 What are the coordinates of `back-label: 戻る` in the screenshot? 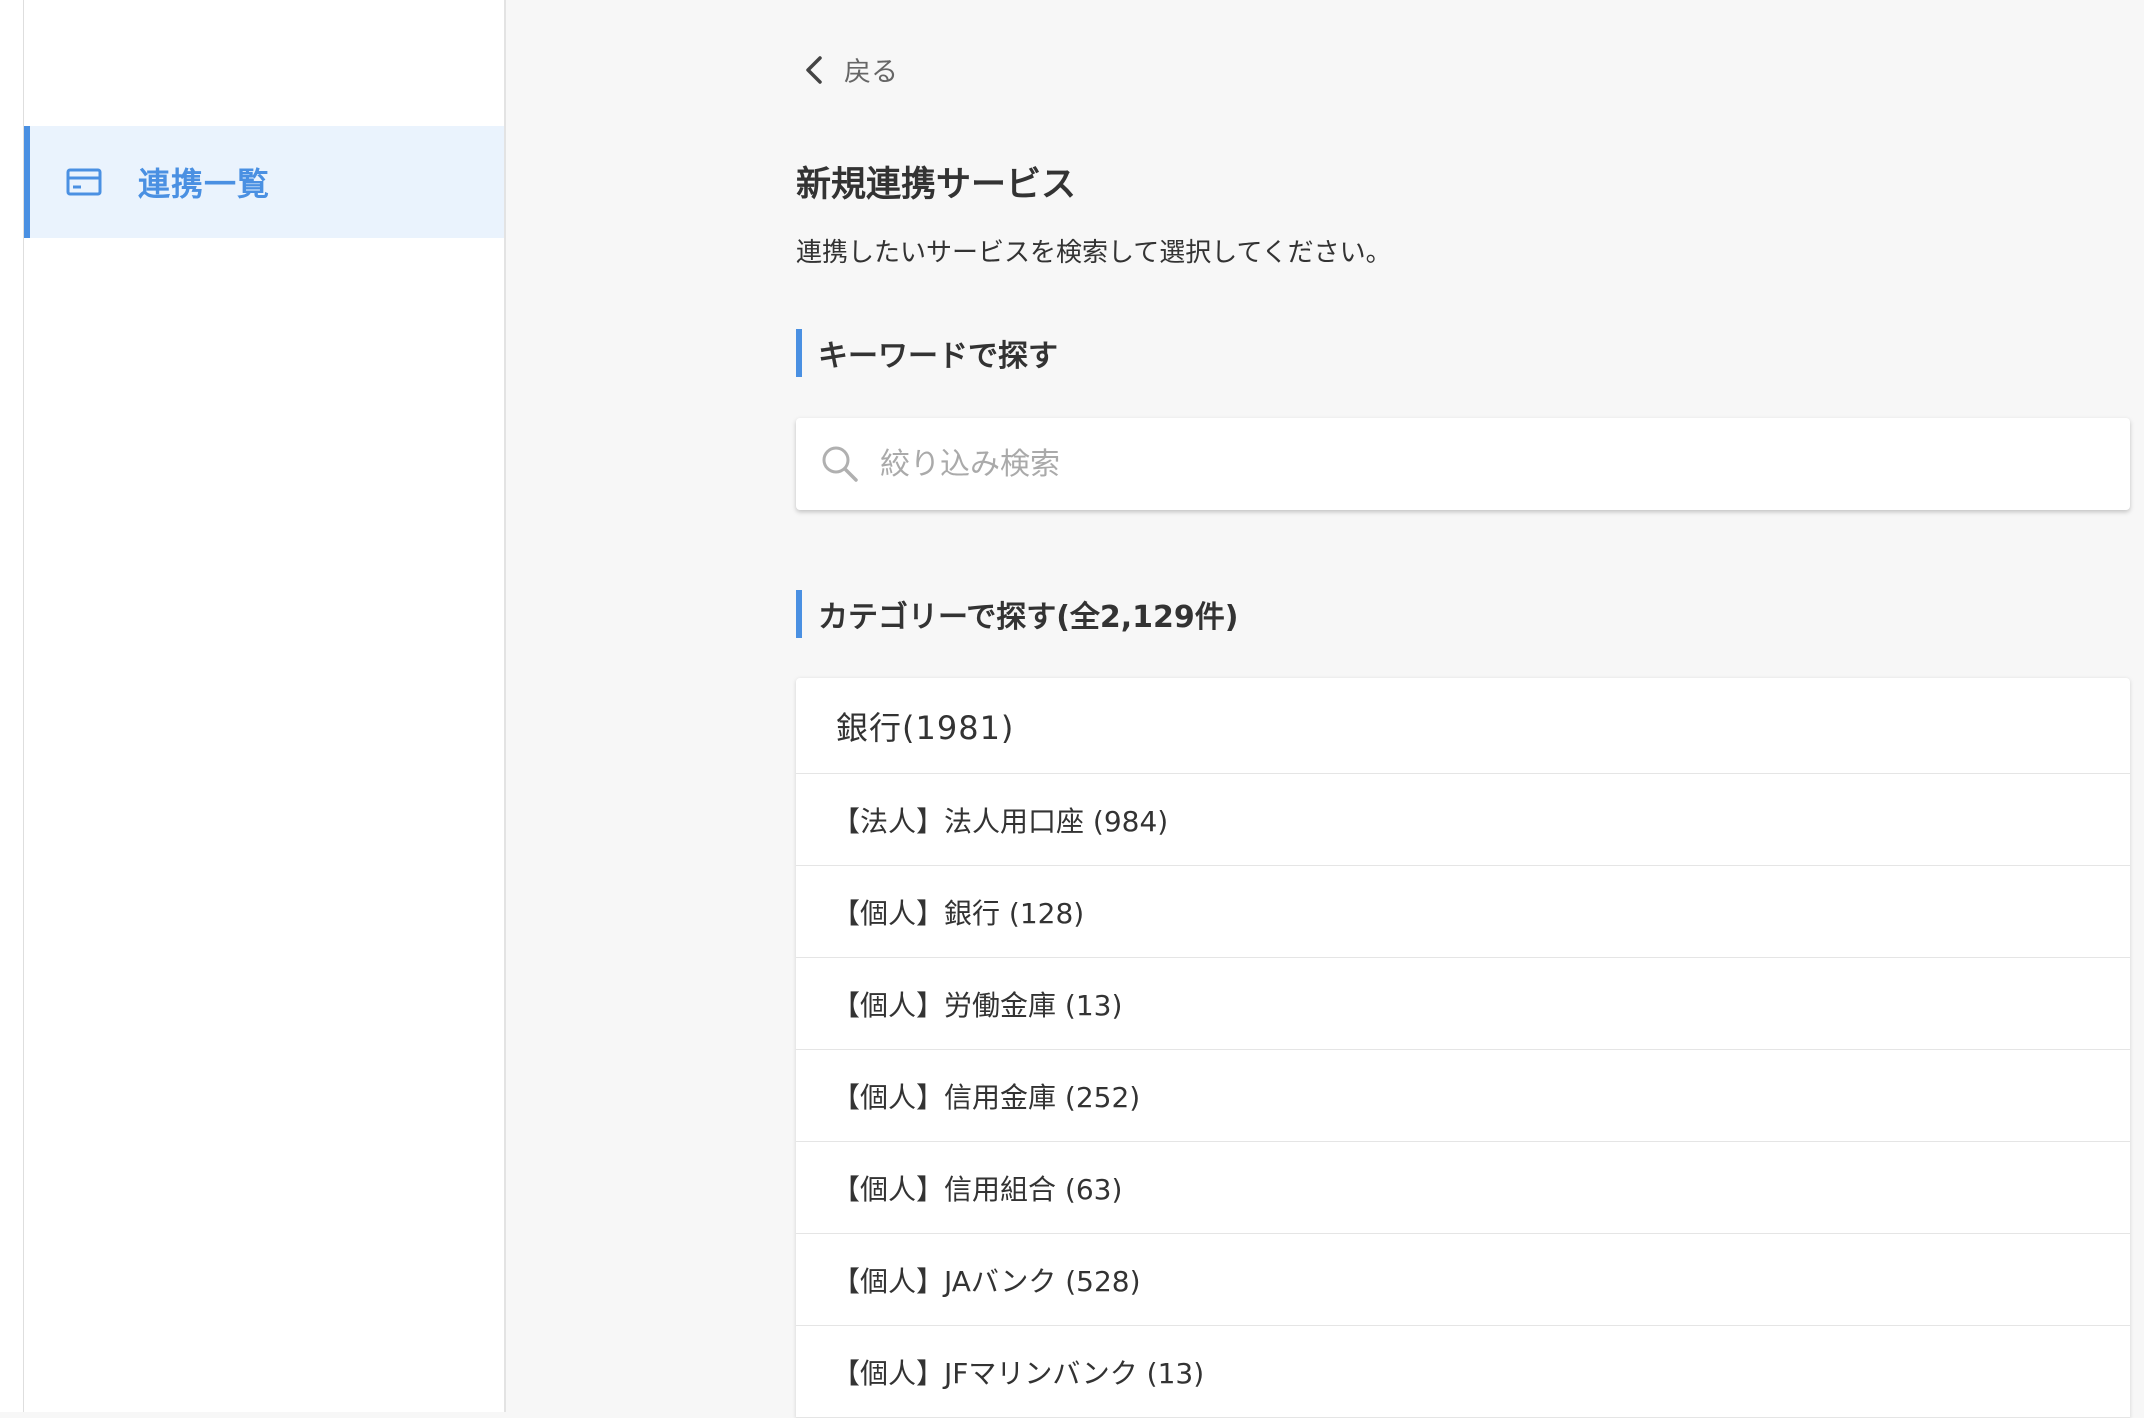 It's located at (871, 72).